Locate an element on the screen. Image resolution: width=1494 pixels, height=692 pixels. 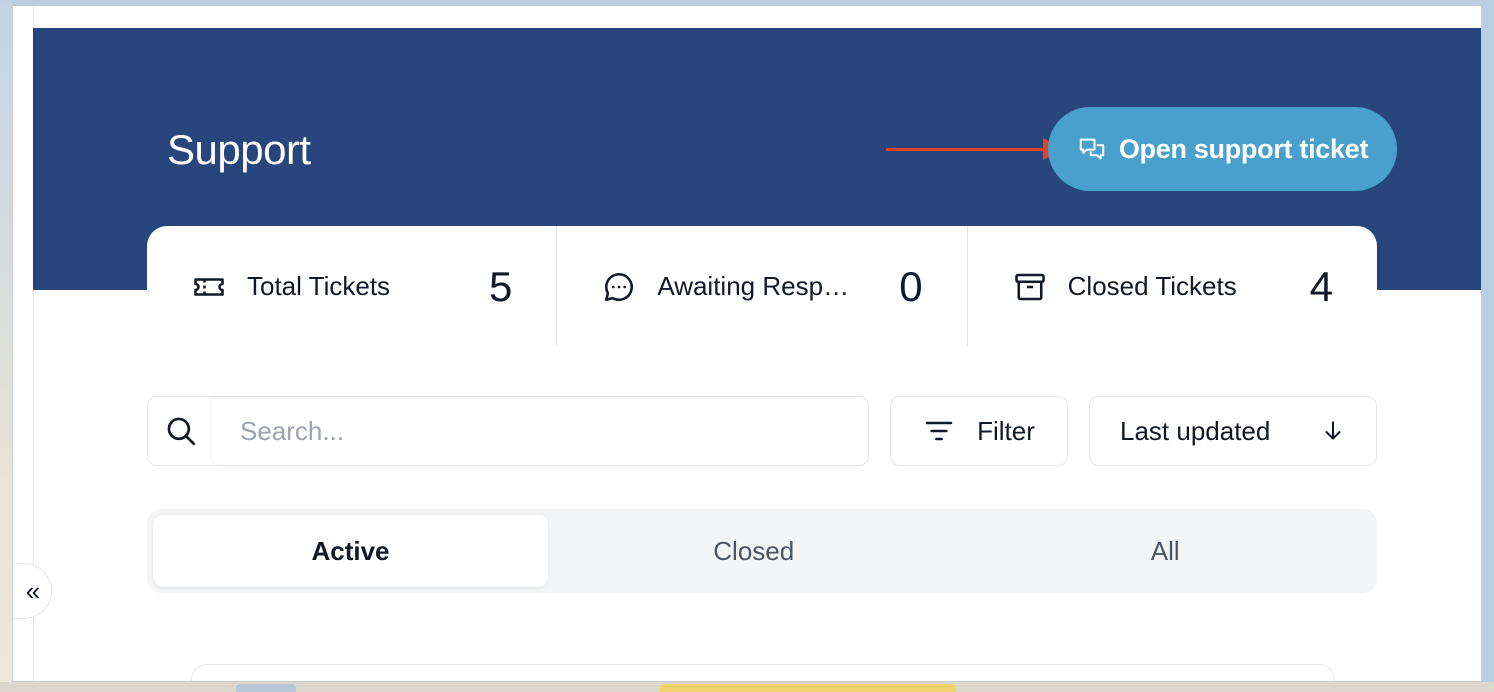
ticket-status-tabs: Active Closed All is located at coordinates (762, 551).